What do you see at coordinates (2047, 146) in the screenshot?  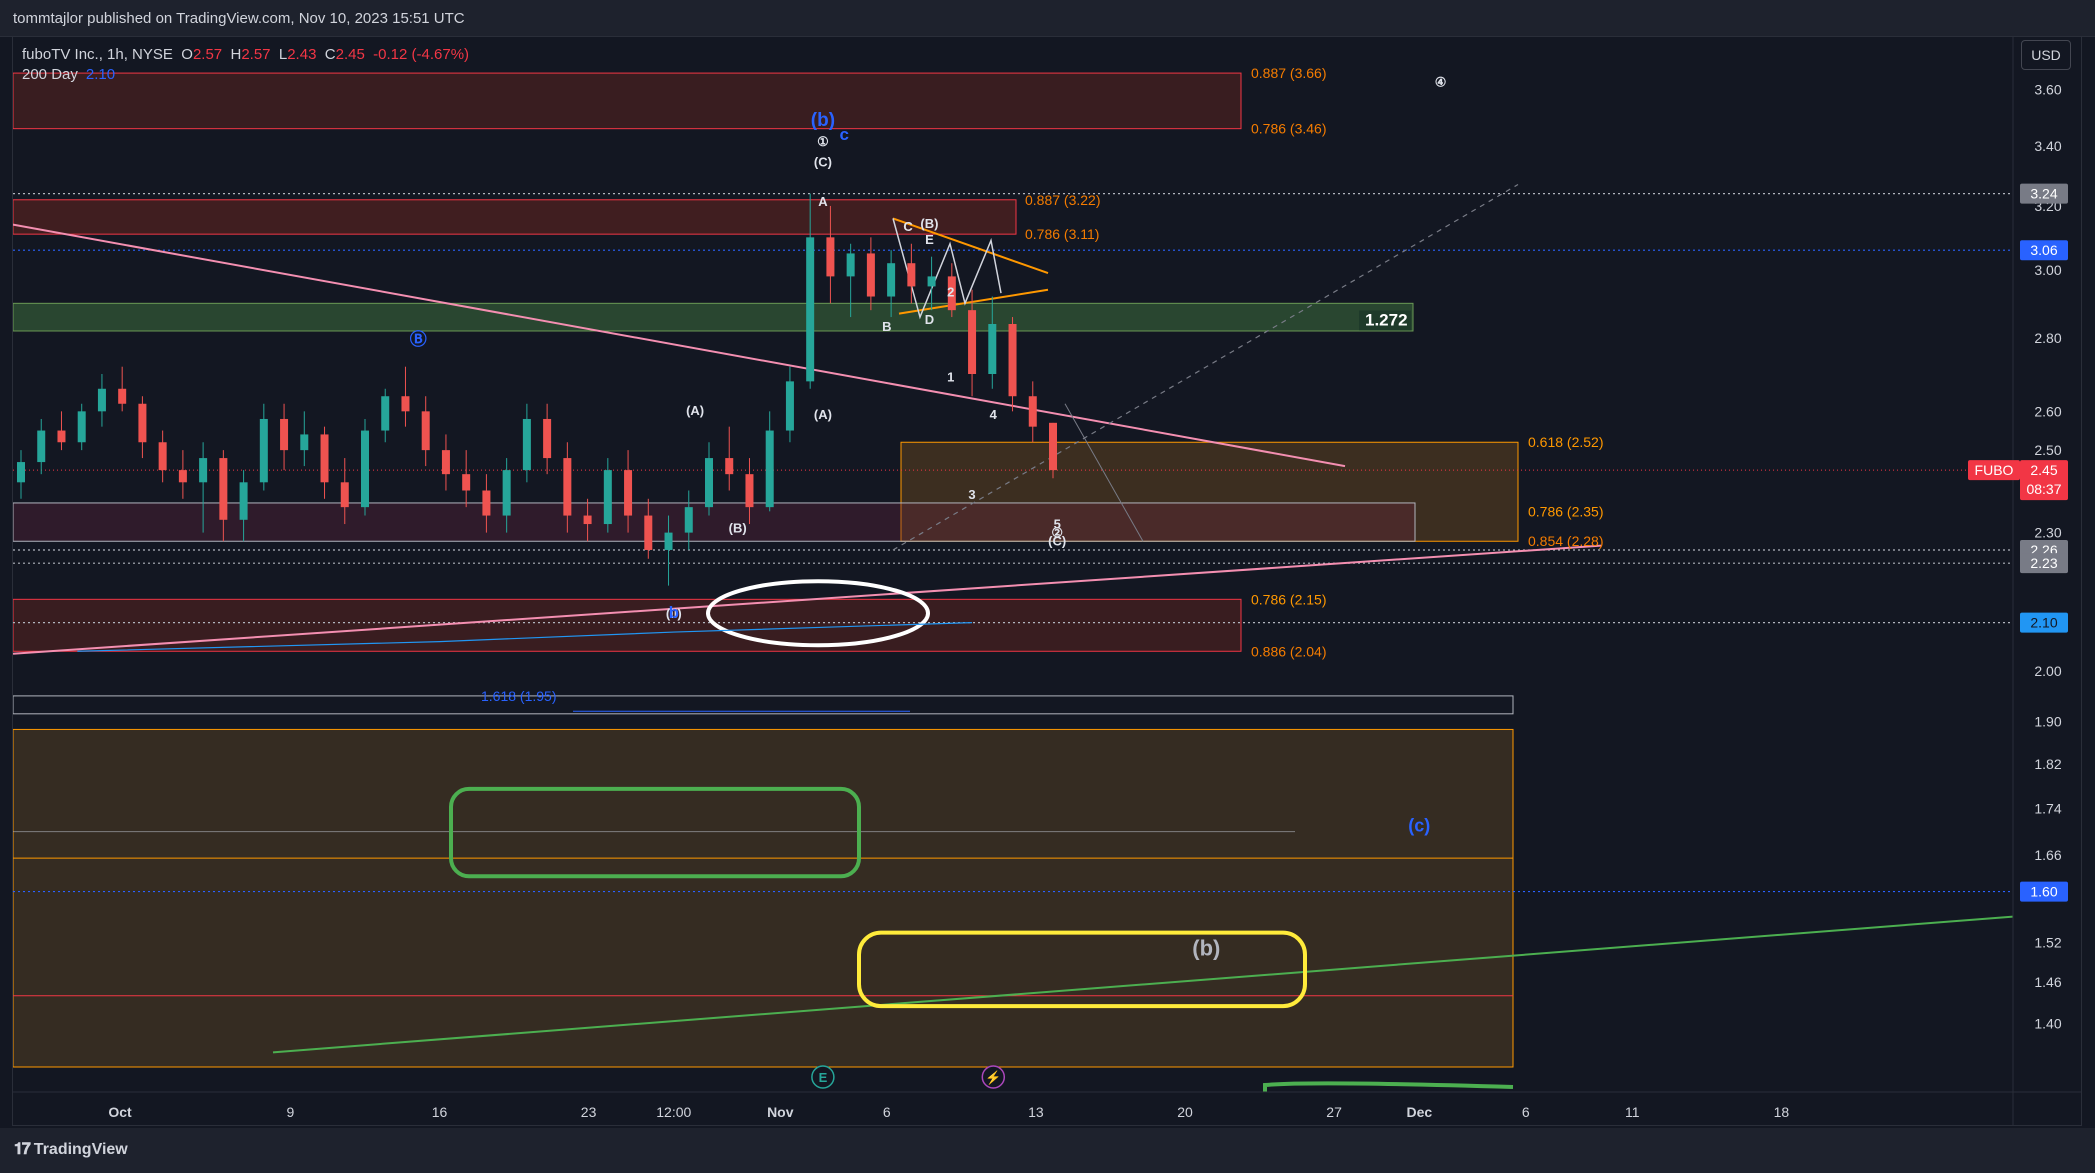 I see `y-tick: 3.40` at bounding box center [2047, 146].